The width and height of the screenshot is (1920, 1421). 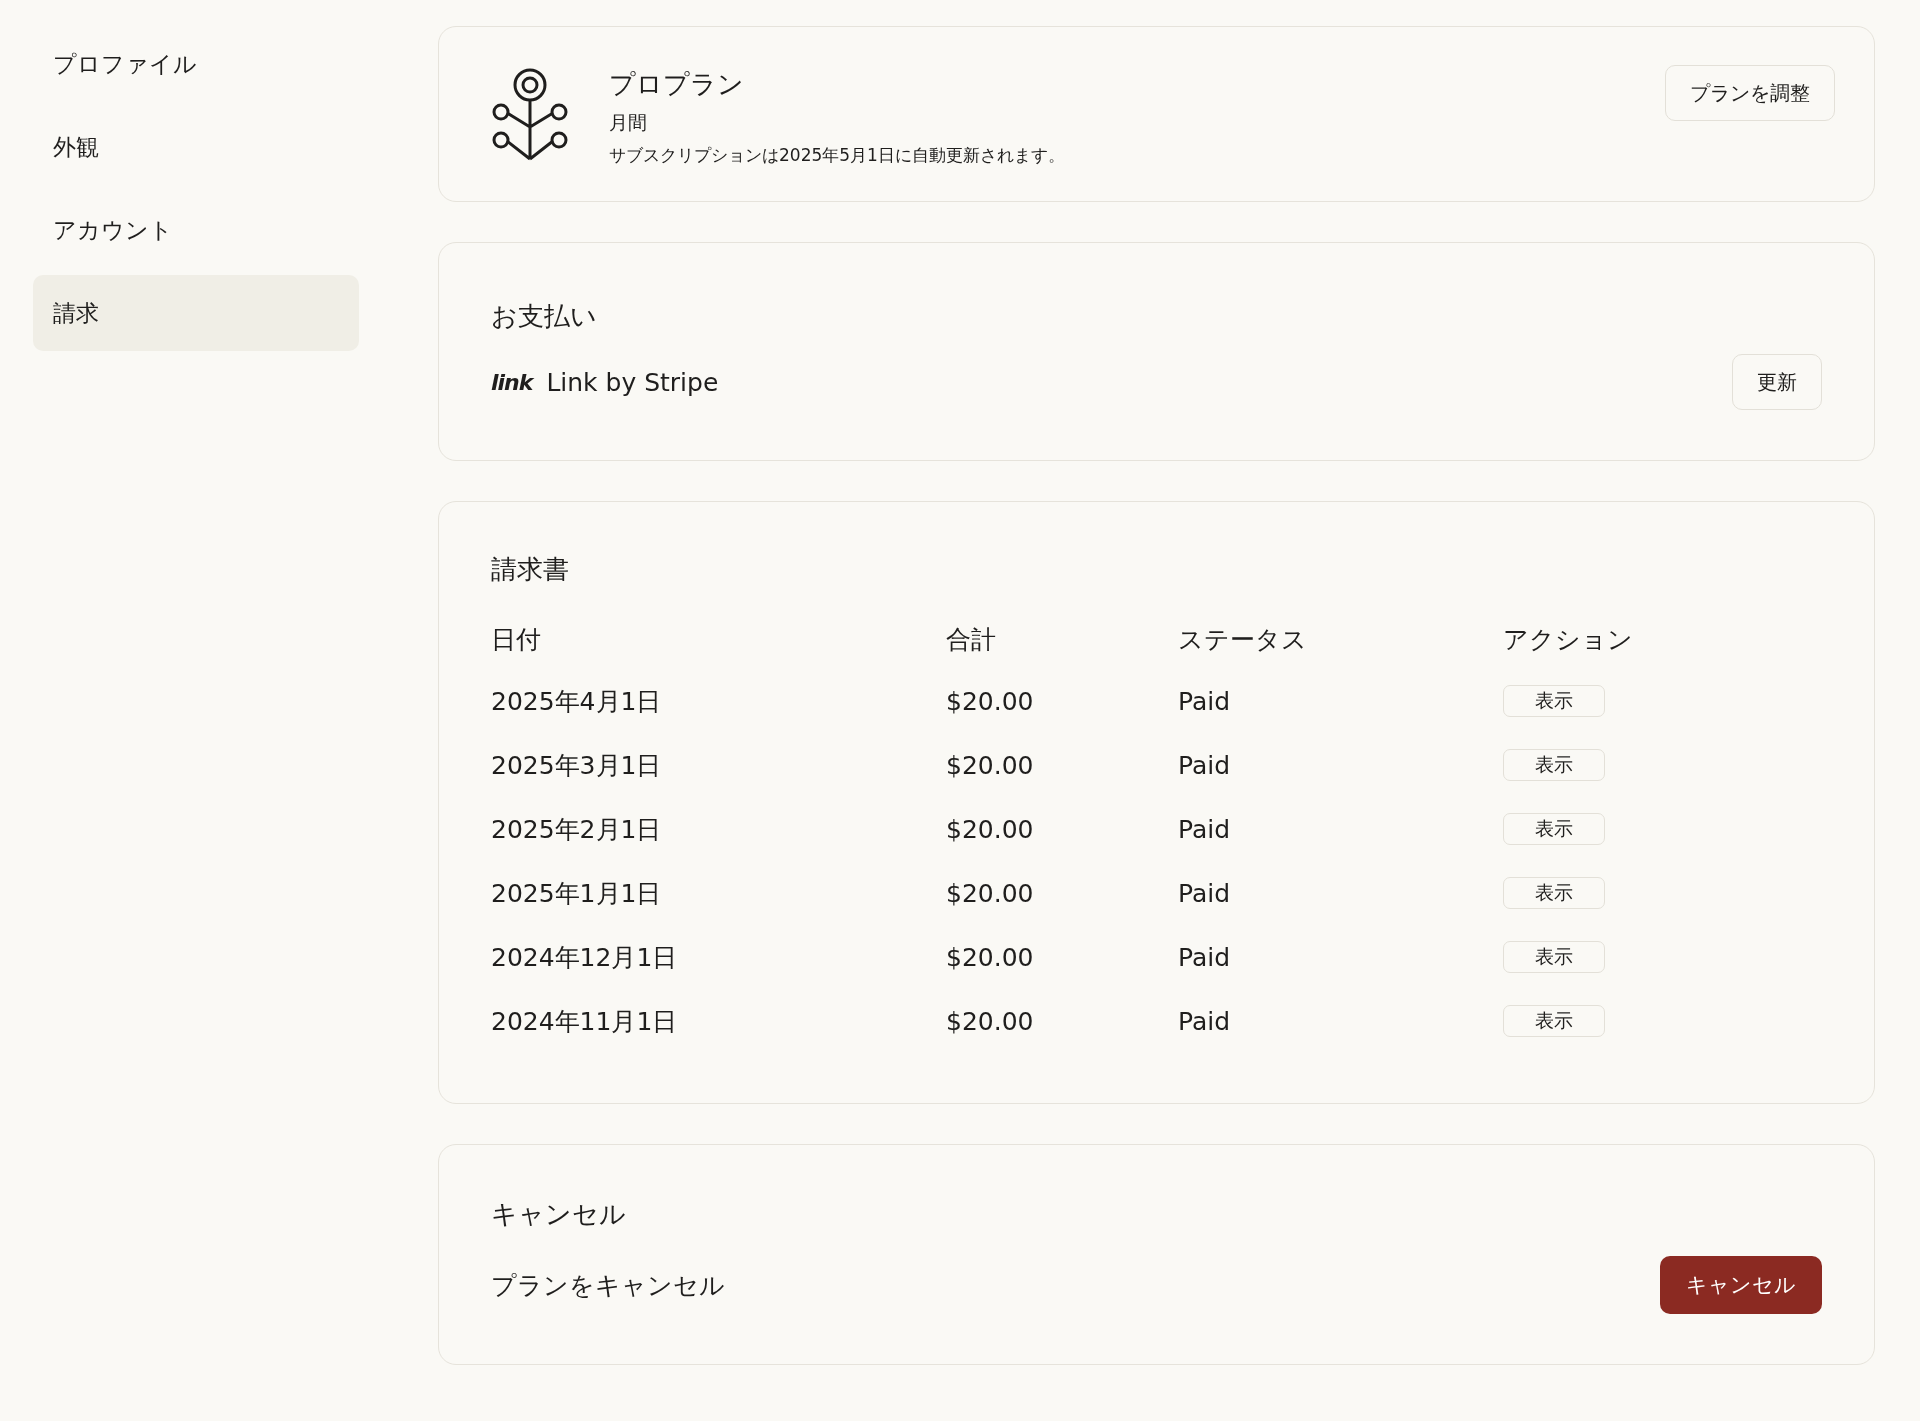 What do you see at coordinates (512, 382) in the screenshot?
I see `link-logo: link` at bounding box center [512, 382].